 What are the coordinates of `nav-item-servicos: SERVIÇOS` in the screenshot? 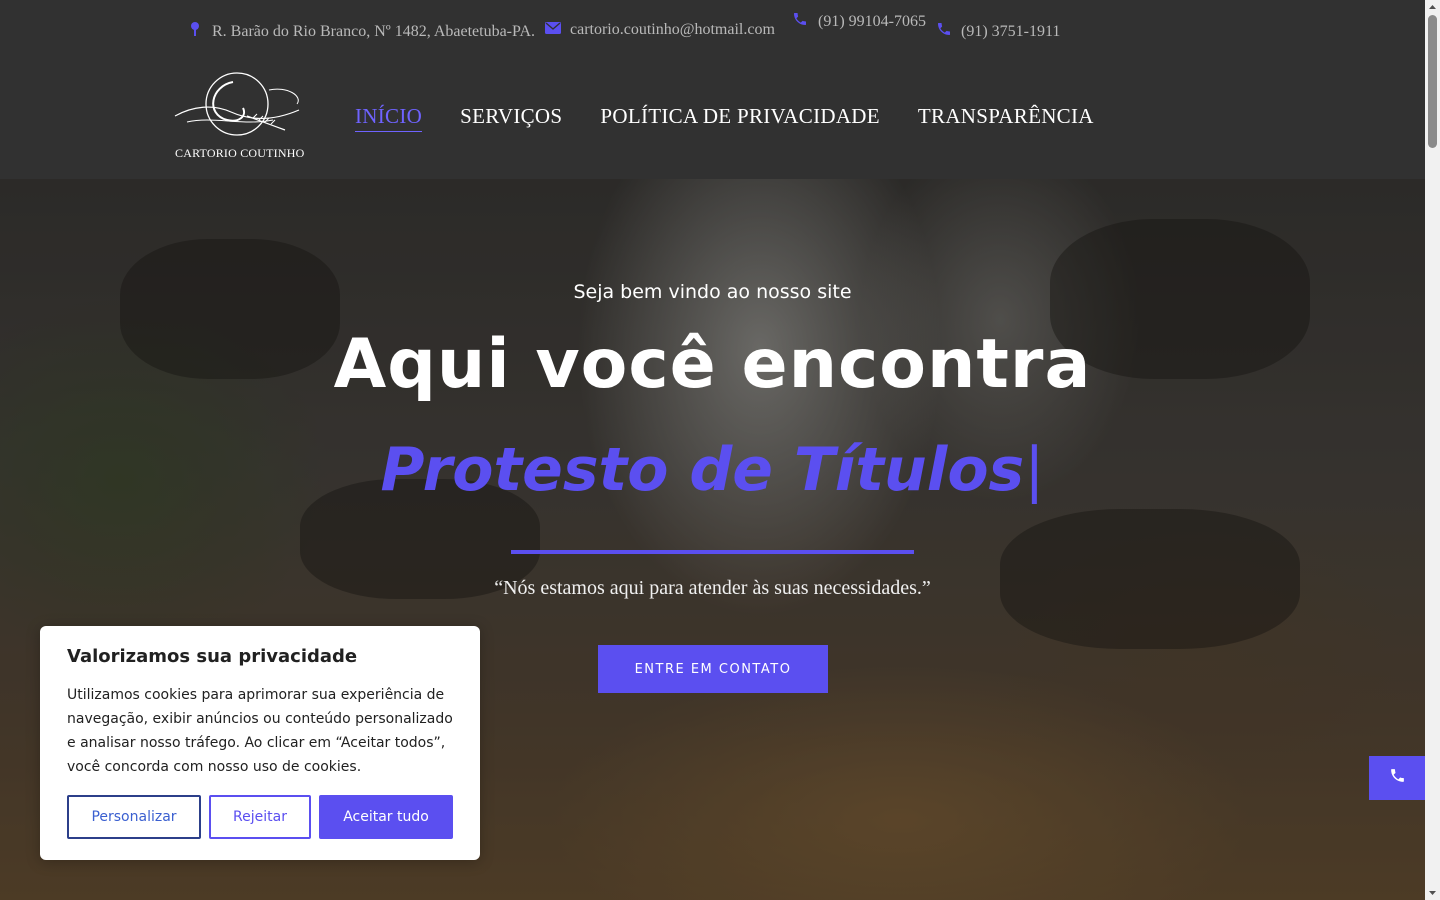 It's located at (511, 118).